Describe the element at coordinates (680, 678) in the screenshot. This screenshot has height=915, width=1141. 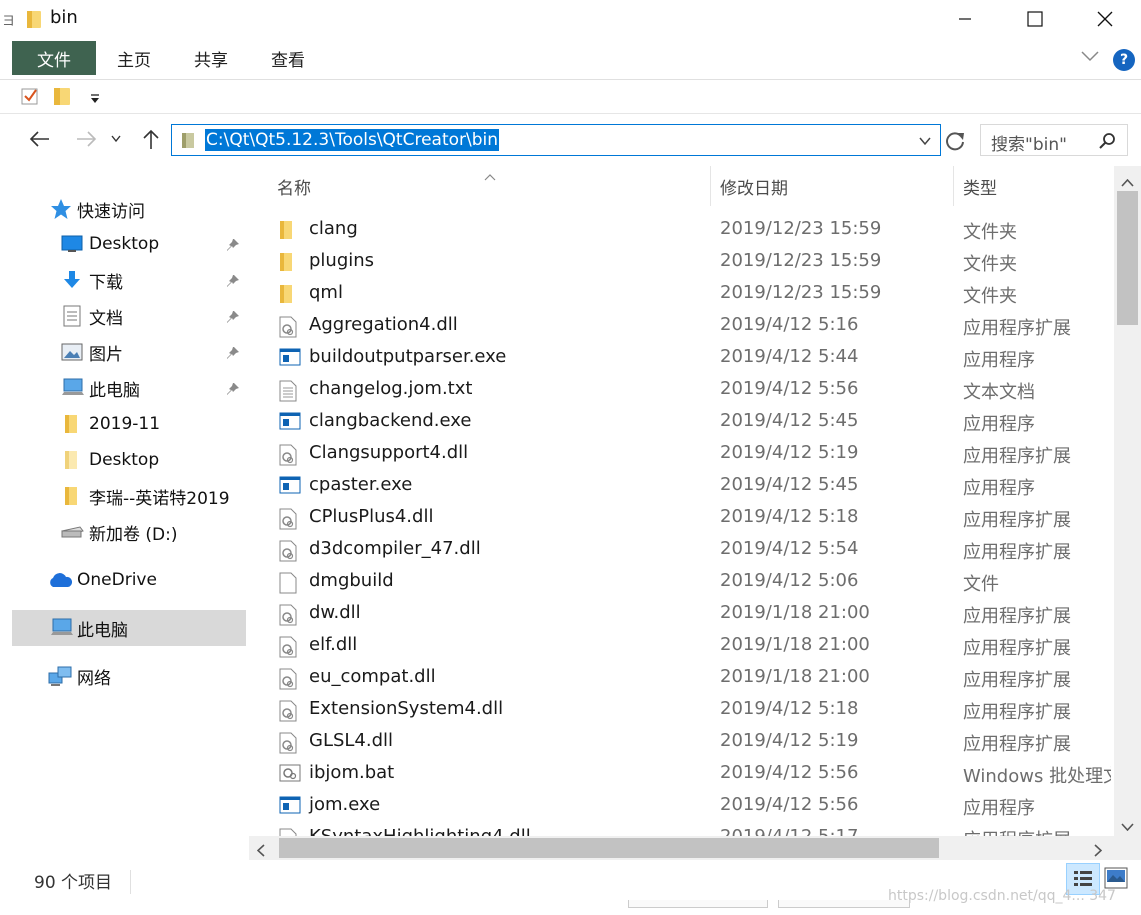
I see `file-row: eu_compat.dll 2019/1/18 21:00 应用程序扩展` at that location.